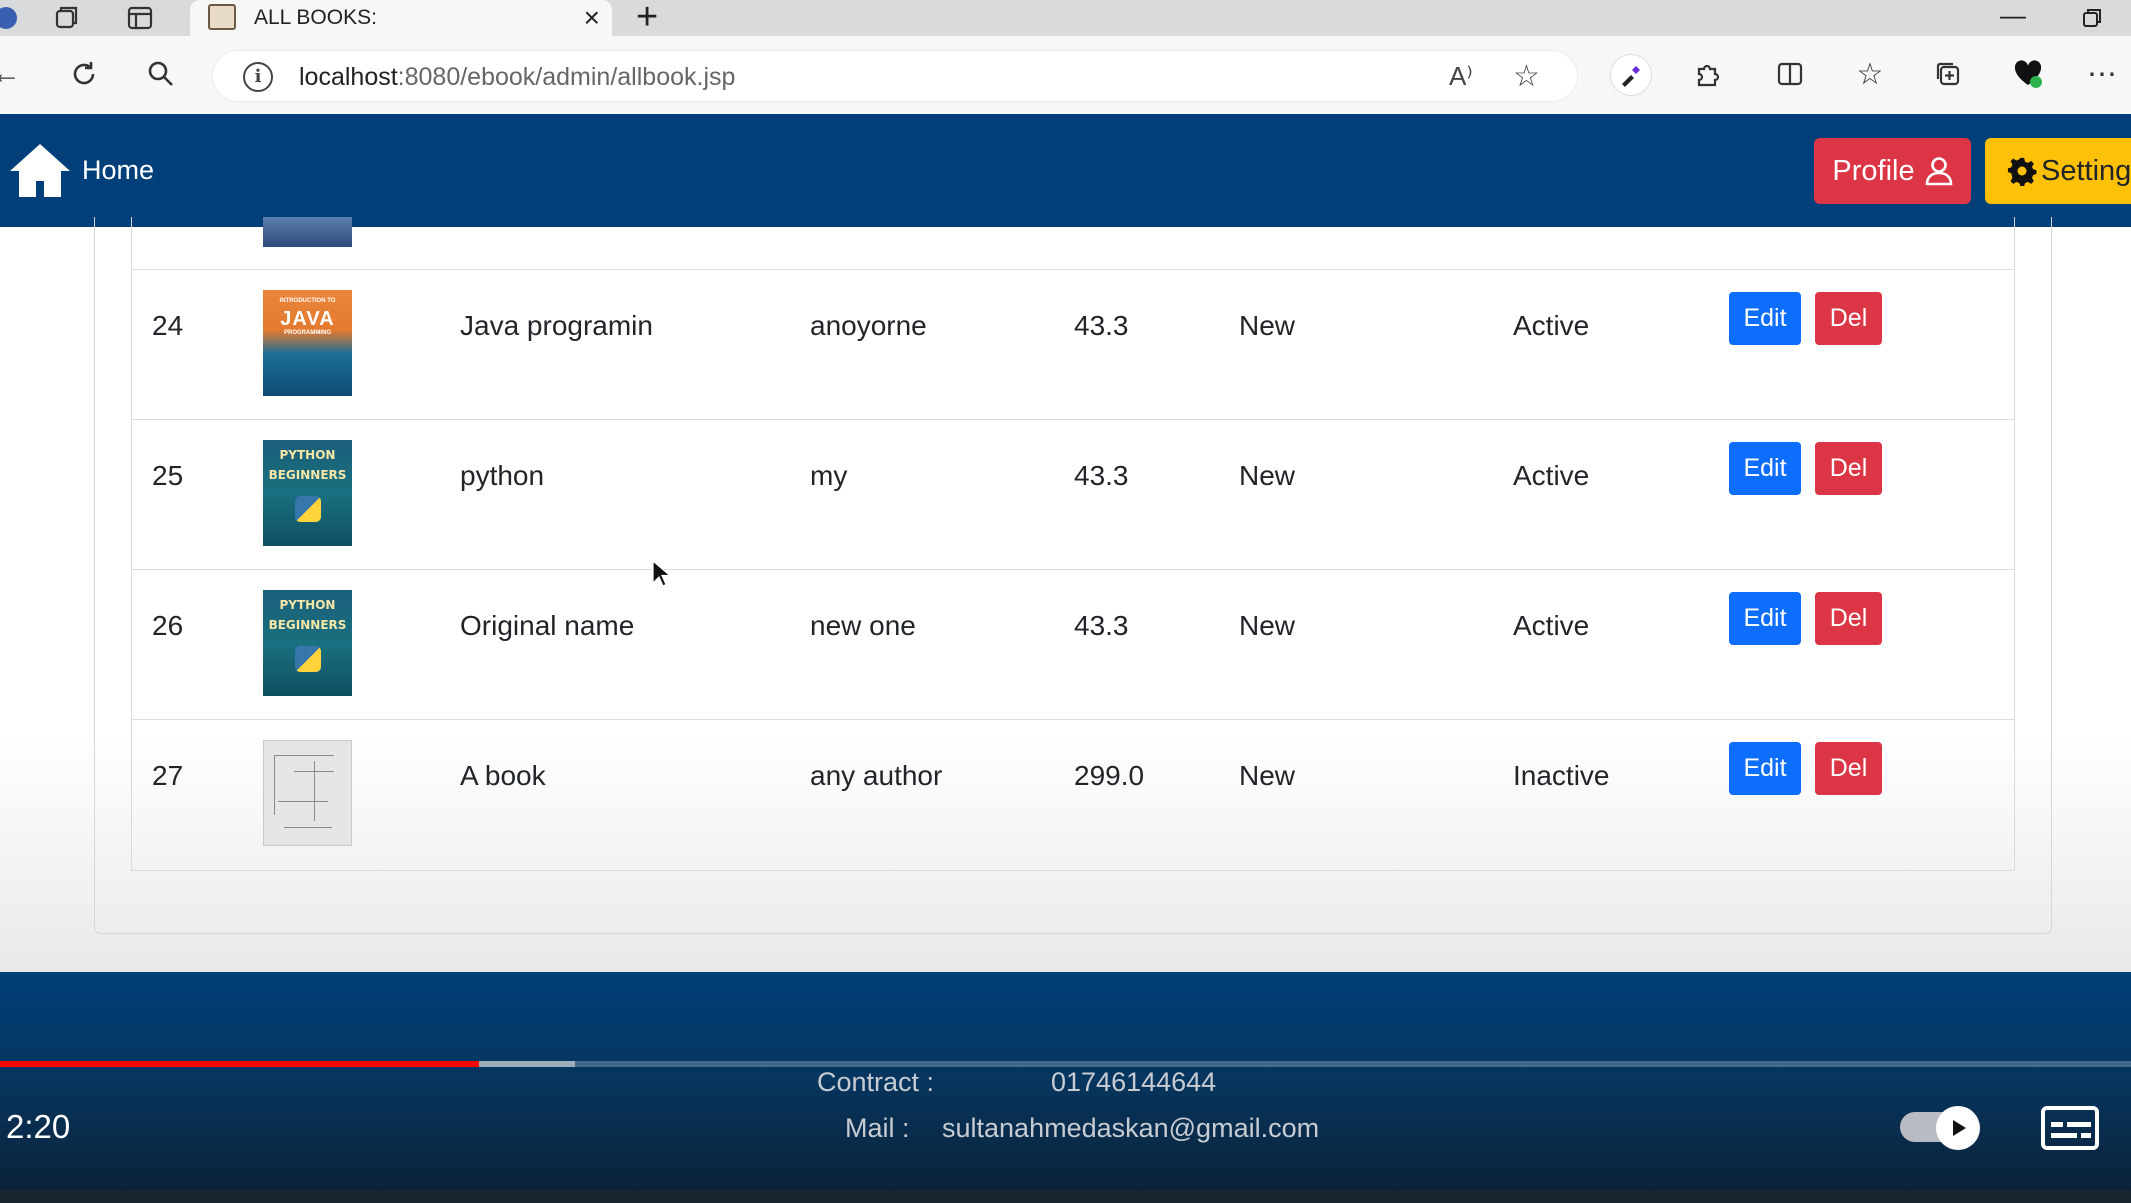 The image size is (2131, 1203). Describe the element at coordinates (84, 74) in the screenshot. I see `refresh-icon` at that location.